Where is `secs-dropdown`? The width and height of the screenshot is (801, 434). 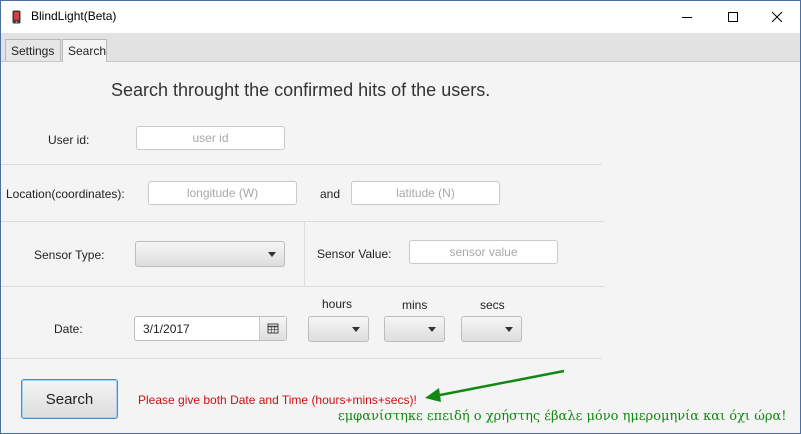 secs-dropdown is located at coordinates (491, 329).